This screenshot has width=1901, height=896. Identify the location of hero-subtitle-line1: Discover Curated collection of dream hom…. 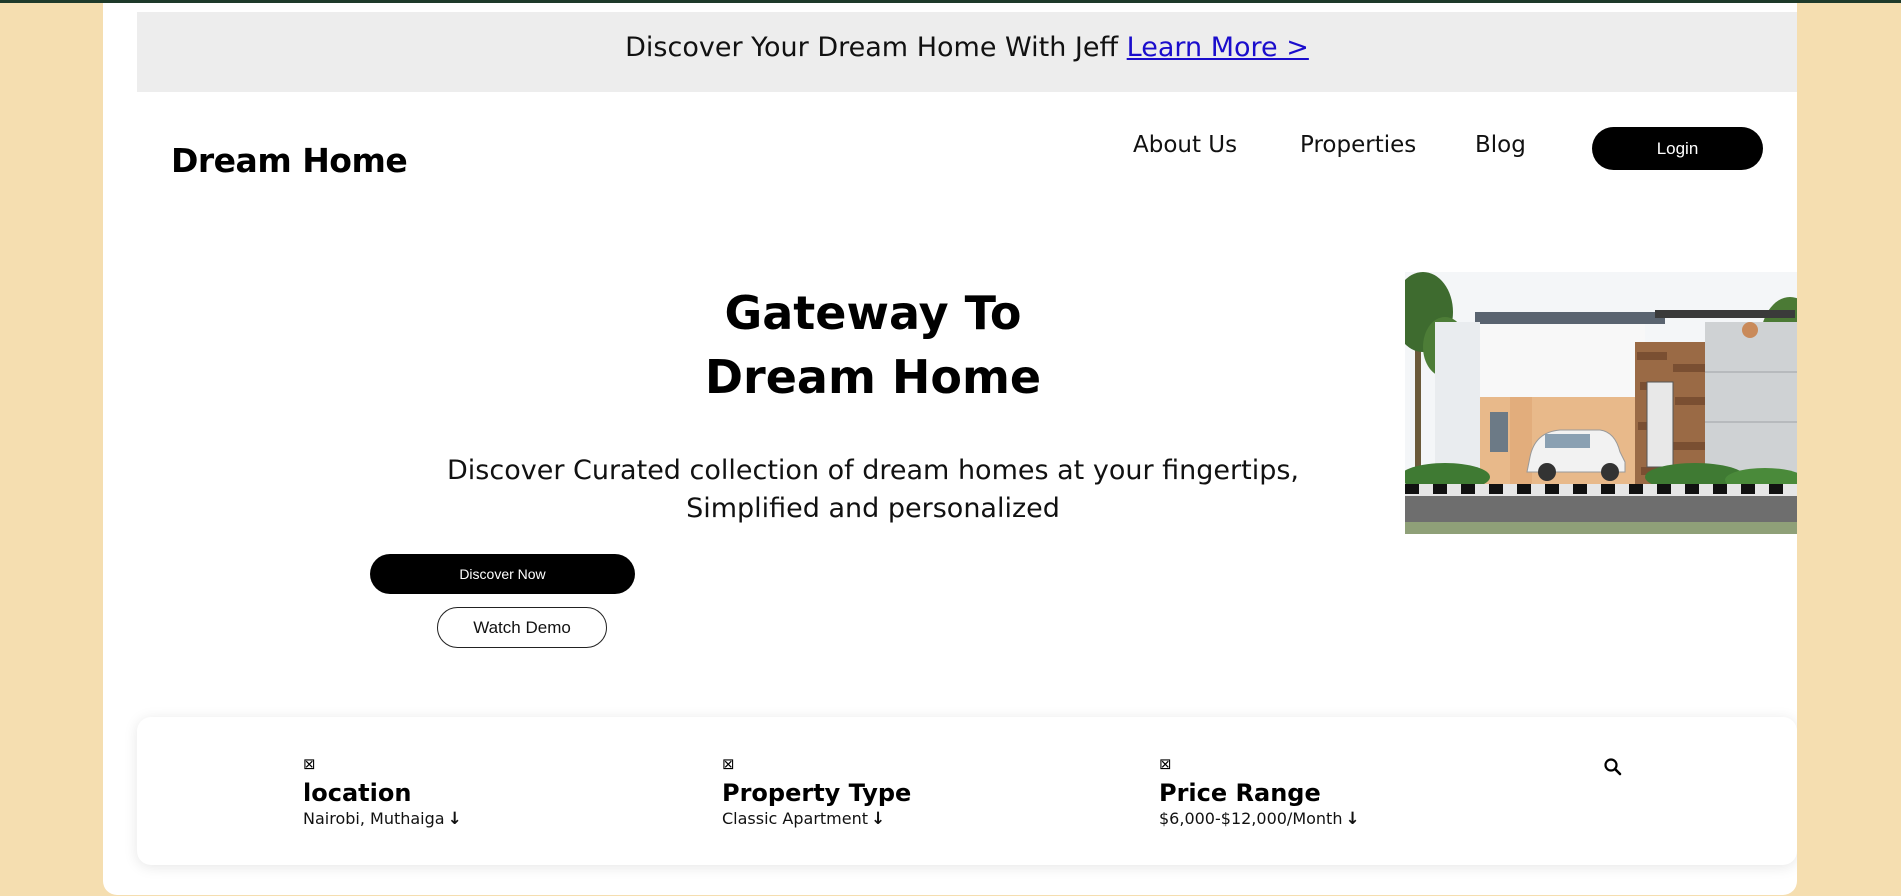
(873, 470).